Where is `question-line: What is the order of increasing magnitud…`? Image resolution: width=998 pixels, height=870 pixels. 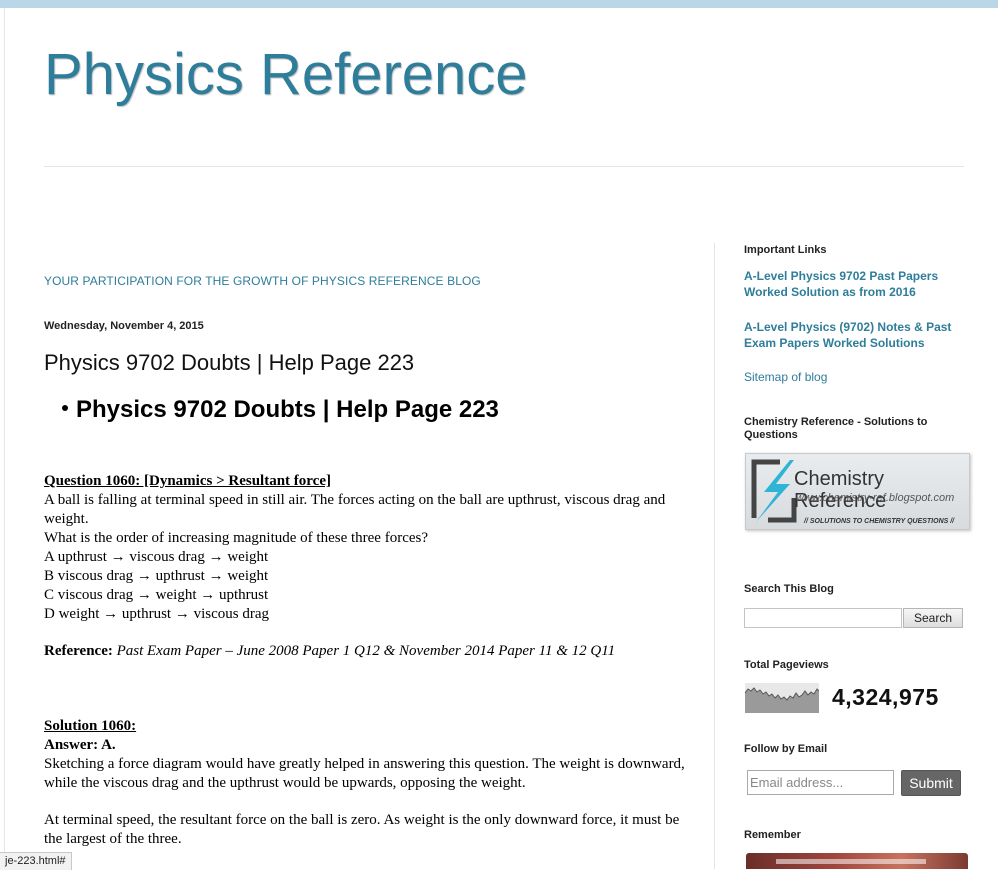 question-line: What is the order of increasing magnitud… is located at coordinates (236, 538).